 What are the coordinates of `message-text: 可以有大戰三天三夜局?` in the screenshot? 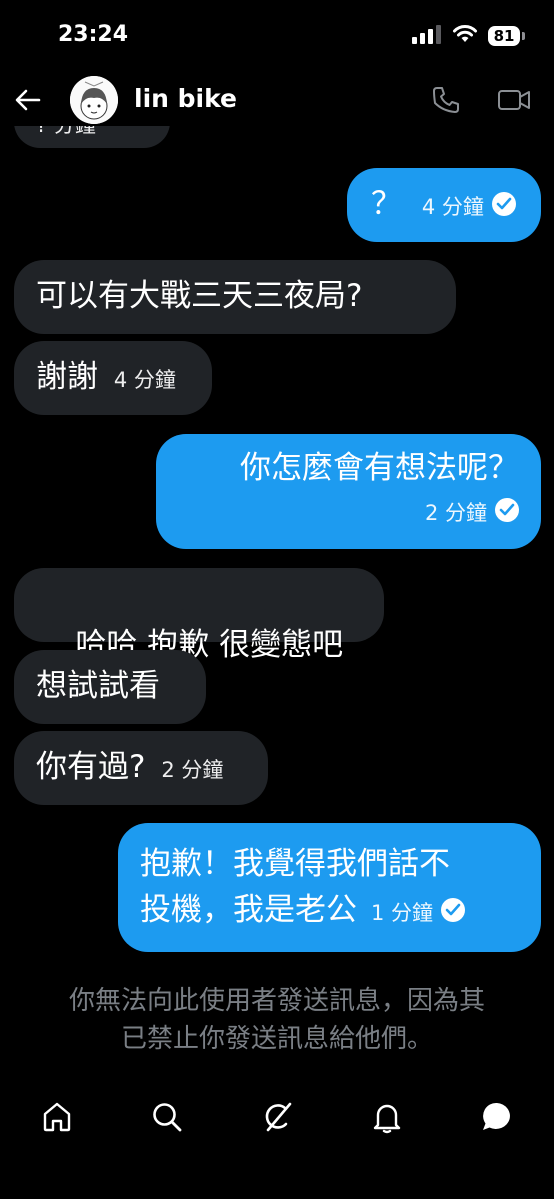 It's located at (199, 296).